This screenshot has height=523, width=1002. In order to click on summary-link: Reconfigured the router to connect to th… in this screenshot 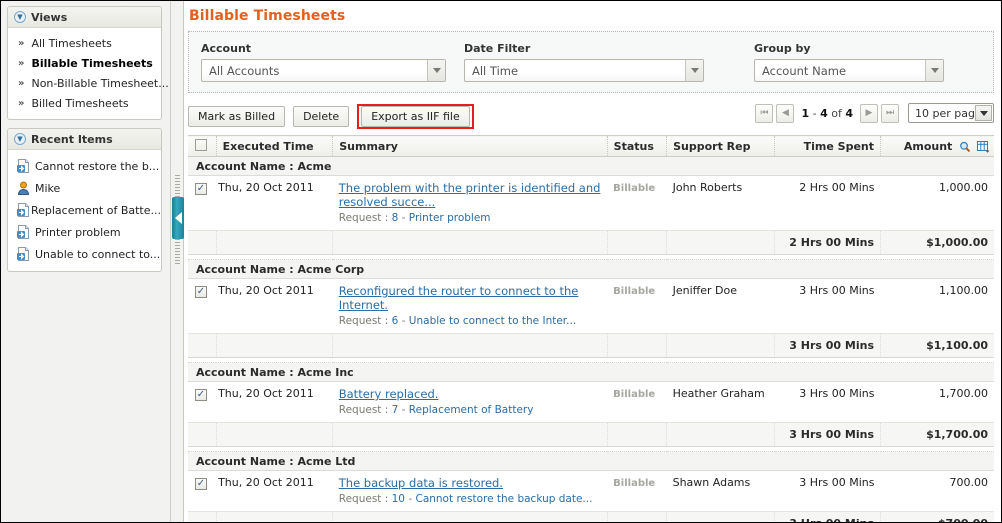, I will do `click(470, 298)`.